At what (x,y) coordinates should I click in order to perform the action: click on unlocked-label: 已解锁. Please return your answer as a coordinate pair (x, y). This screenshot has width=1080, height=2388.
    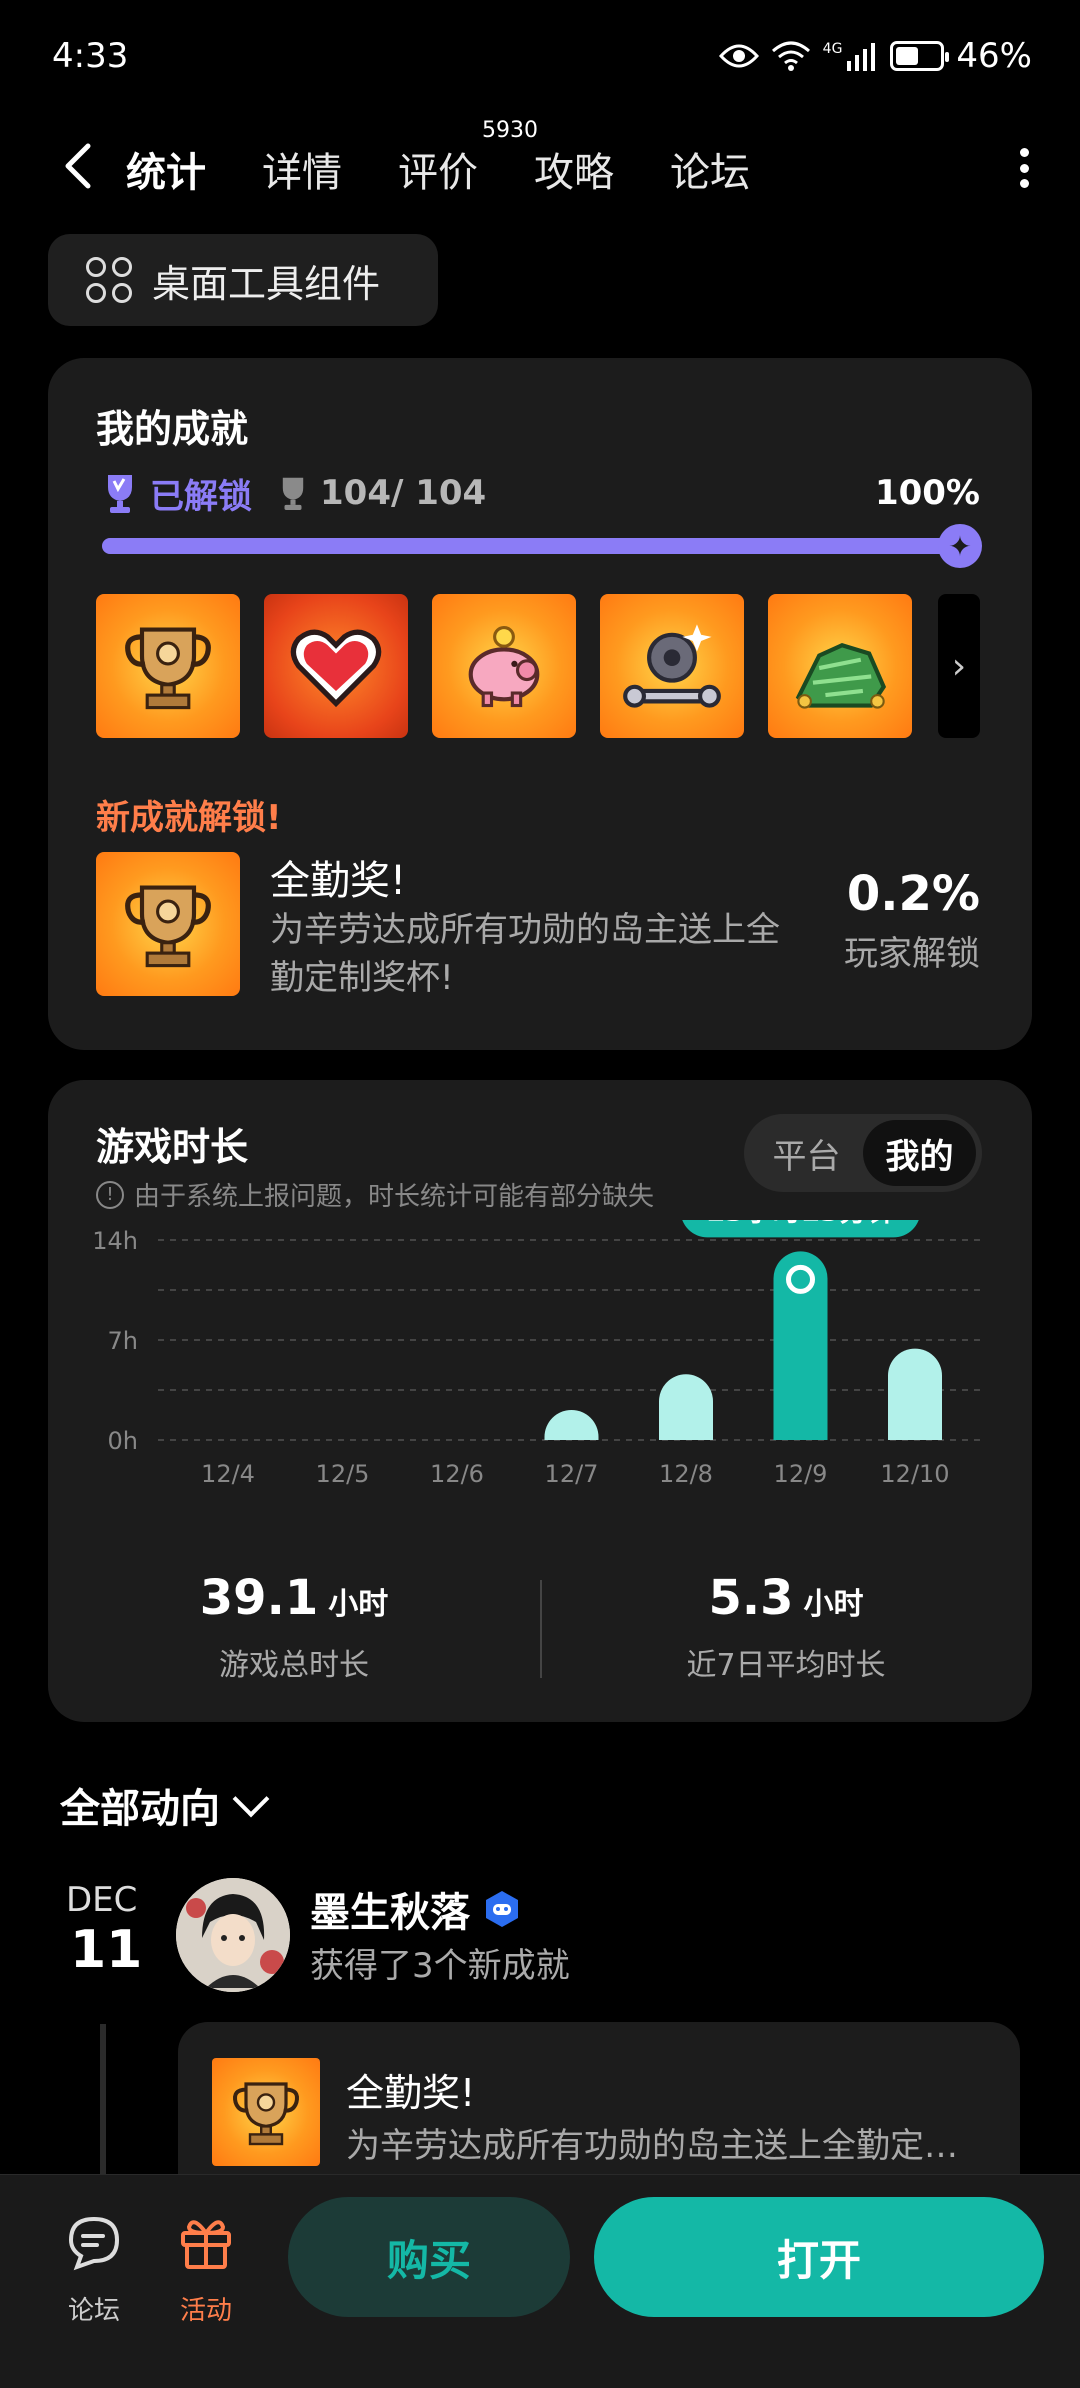
    Looking at the image, I should click on (201, 496).